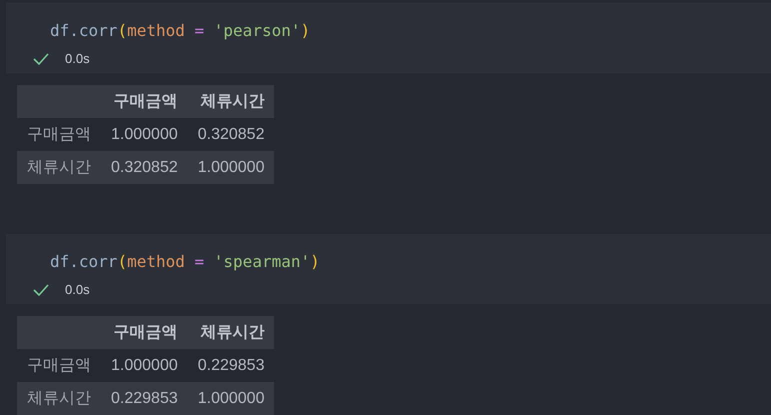 Image resolution: width=771 pixels, height=415 pixels. Describe the element at coordinates (185, 262) in the screenshot. I see `code-line: df.corr(method = 'spearman')` at that location.